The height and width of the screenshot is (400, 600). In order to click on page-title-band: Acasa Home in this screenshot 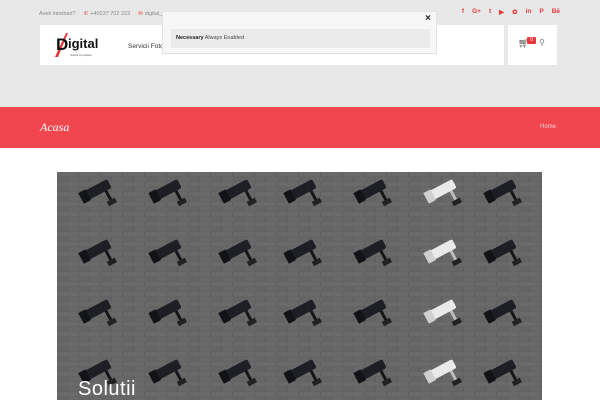, I will do `click(300, 127)`.